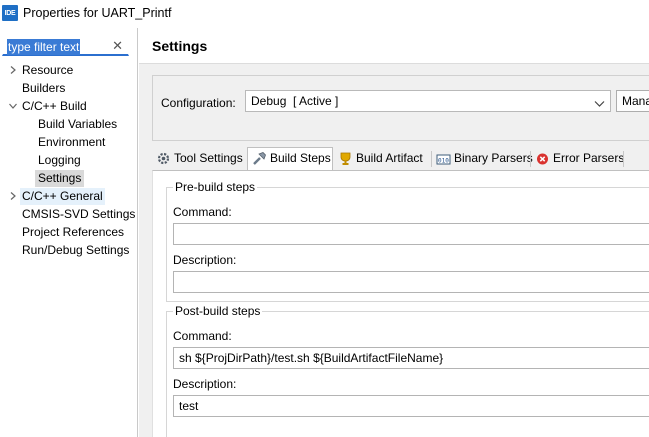 This screenshot has height=437, width=649. I want to click on tab-build-steps: Build Steps, so click(290, 158).